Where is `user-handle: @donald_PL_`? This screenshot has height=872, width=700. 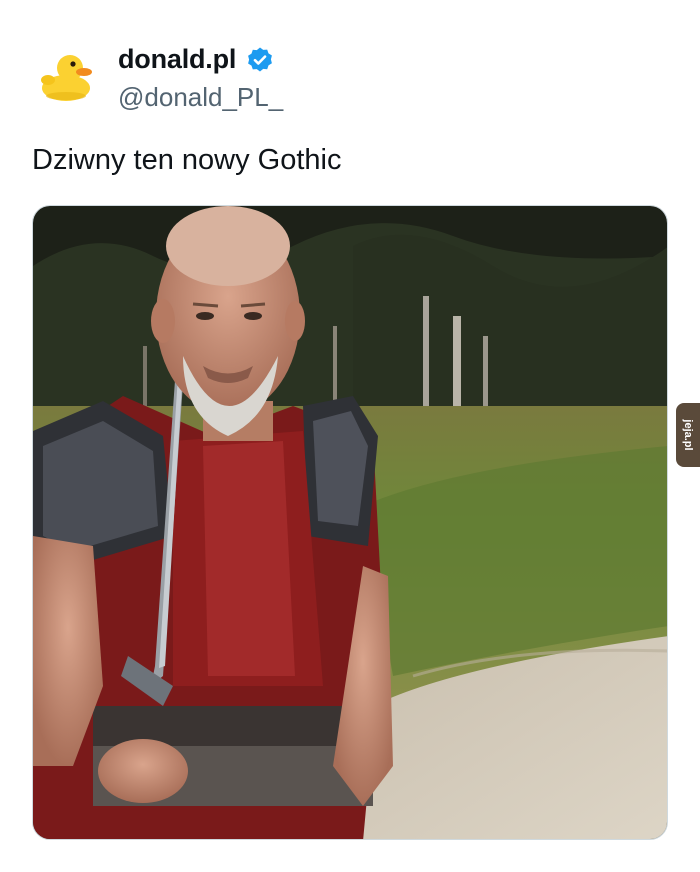
user-handle: @donald_PL_ is located at coordinates (200, 97).